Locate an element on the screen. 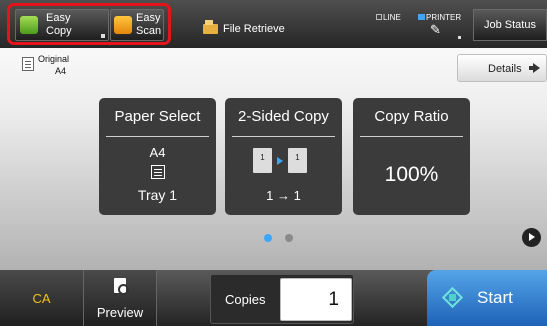 The width and height of the screenshot is (547, 326). two-sided-copy-title: 2-Sided Copy is located at coordinates (283, 116).